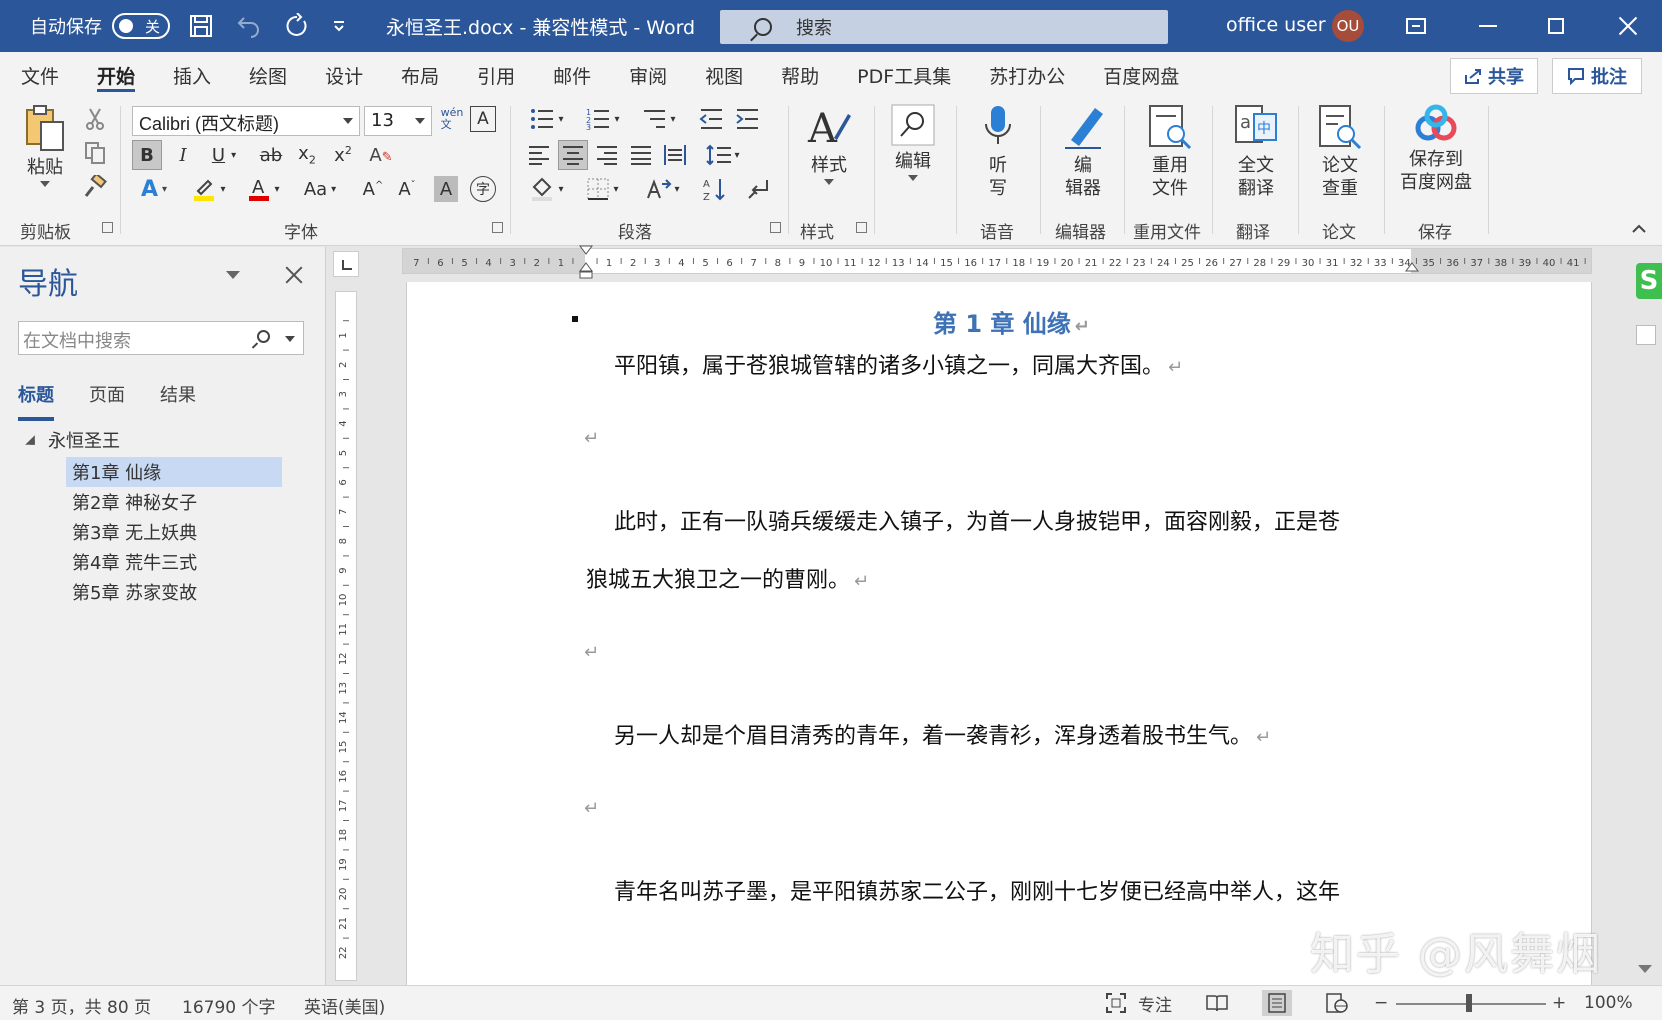  What do you see at coordinates (1141, 75) in the screenshot?
I see `tab-baidu-netdisk: 百度网盘` at bounding box center [1141, 75].